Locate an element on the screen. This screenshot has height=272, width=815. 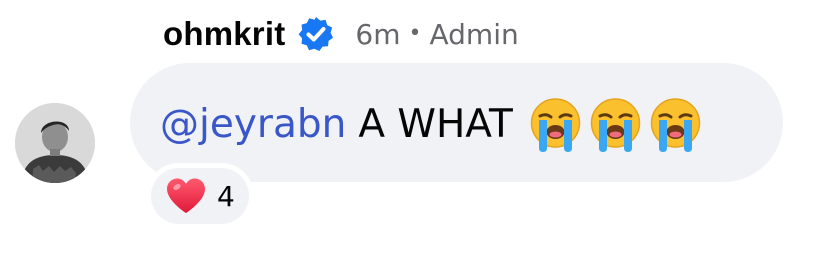
avatar is located at coordinates (55, 143).